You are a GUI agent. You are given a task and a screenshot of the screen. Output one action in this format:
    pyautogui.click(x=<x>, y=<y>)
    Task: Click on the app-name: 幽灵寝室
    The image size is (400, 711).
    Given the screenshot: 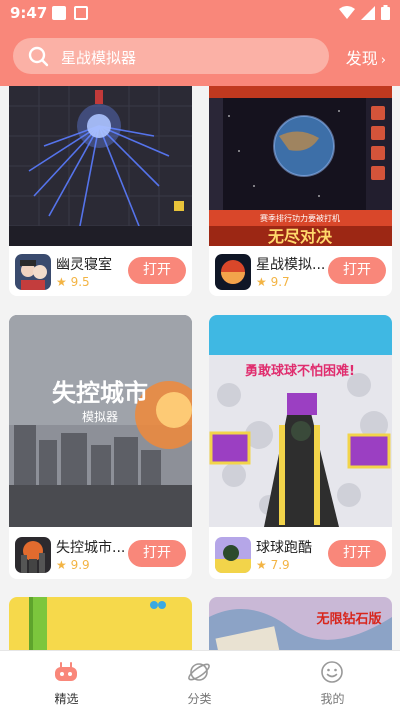 What is the action you would take?
    pyautogui.click(x=84, y=265)
    